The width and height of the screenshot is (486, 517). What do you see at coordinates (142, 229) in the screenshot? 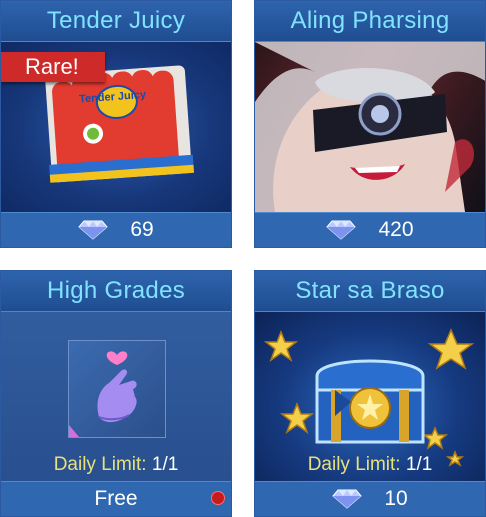
I see `price-value: 69` at bounding box center [142, 229].